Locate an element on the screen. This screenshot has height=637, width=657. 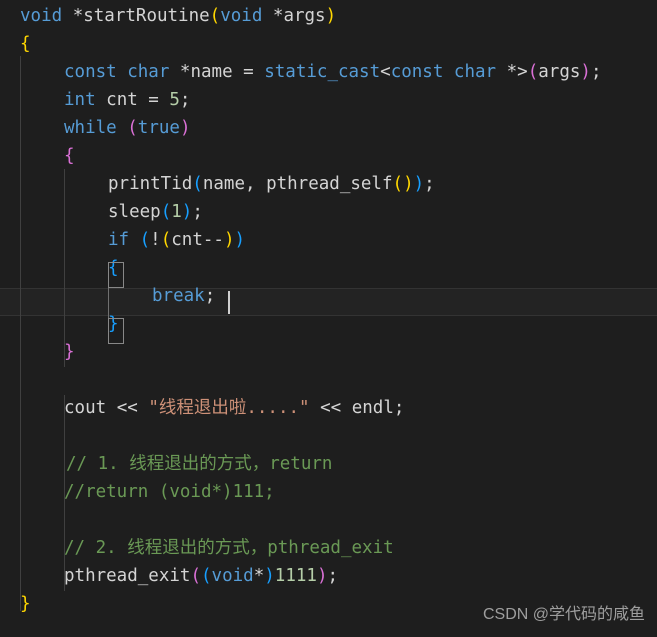
token-brace-close-if: } is located at coordinates (113, 324).